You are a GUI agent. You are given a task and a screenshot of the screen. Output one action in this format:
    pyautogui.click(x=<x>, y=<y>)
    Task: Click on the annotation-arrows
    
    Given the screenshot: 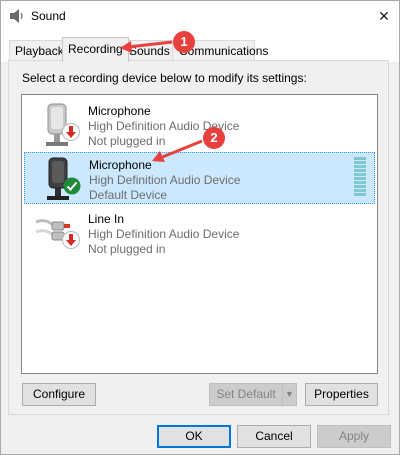 What is the action you would take?
    pyautogui.click(x=161, y=101)
    